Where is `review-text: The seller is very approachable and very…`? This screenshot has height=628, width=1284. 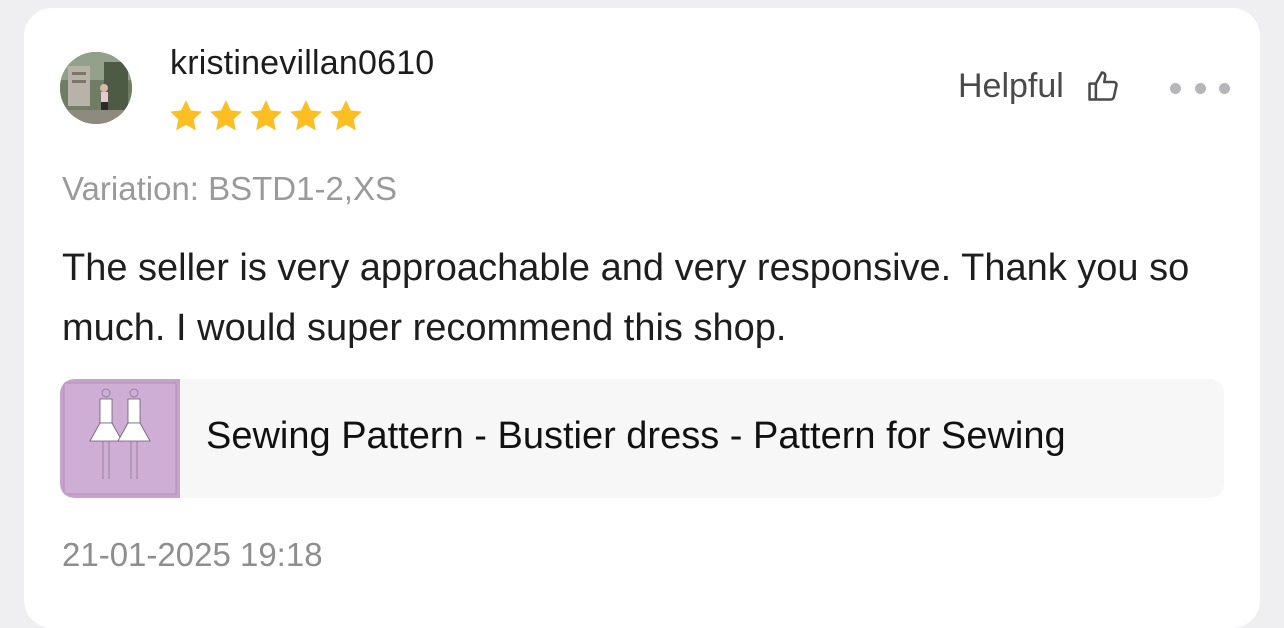 review-text: The seller is very approachable and very… is located at coordinates (626, 298).